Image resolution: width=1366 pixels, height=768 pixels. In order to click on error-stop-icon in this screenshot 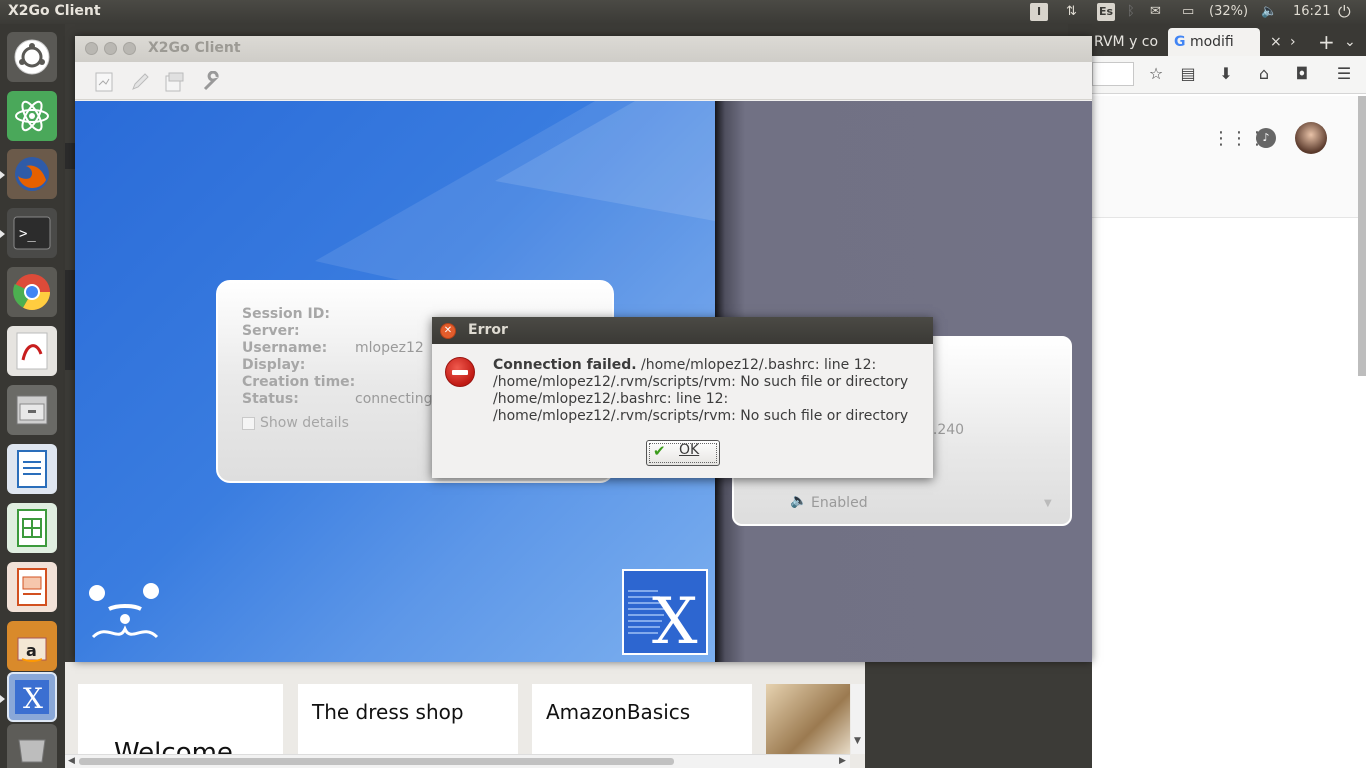, I will do `click(460, 372)`.